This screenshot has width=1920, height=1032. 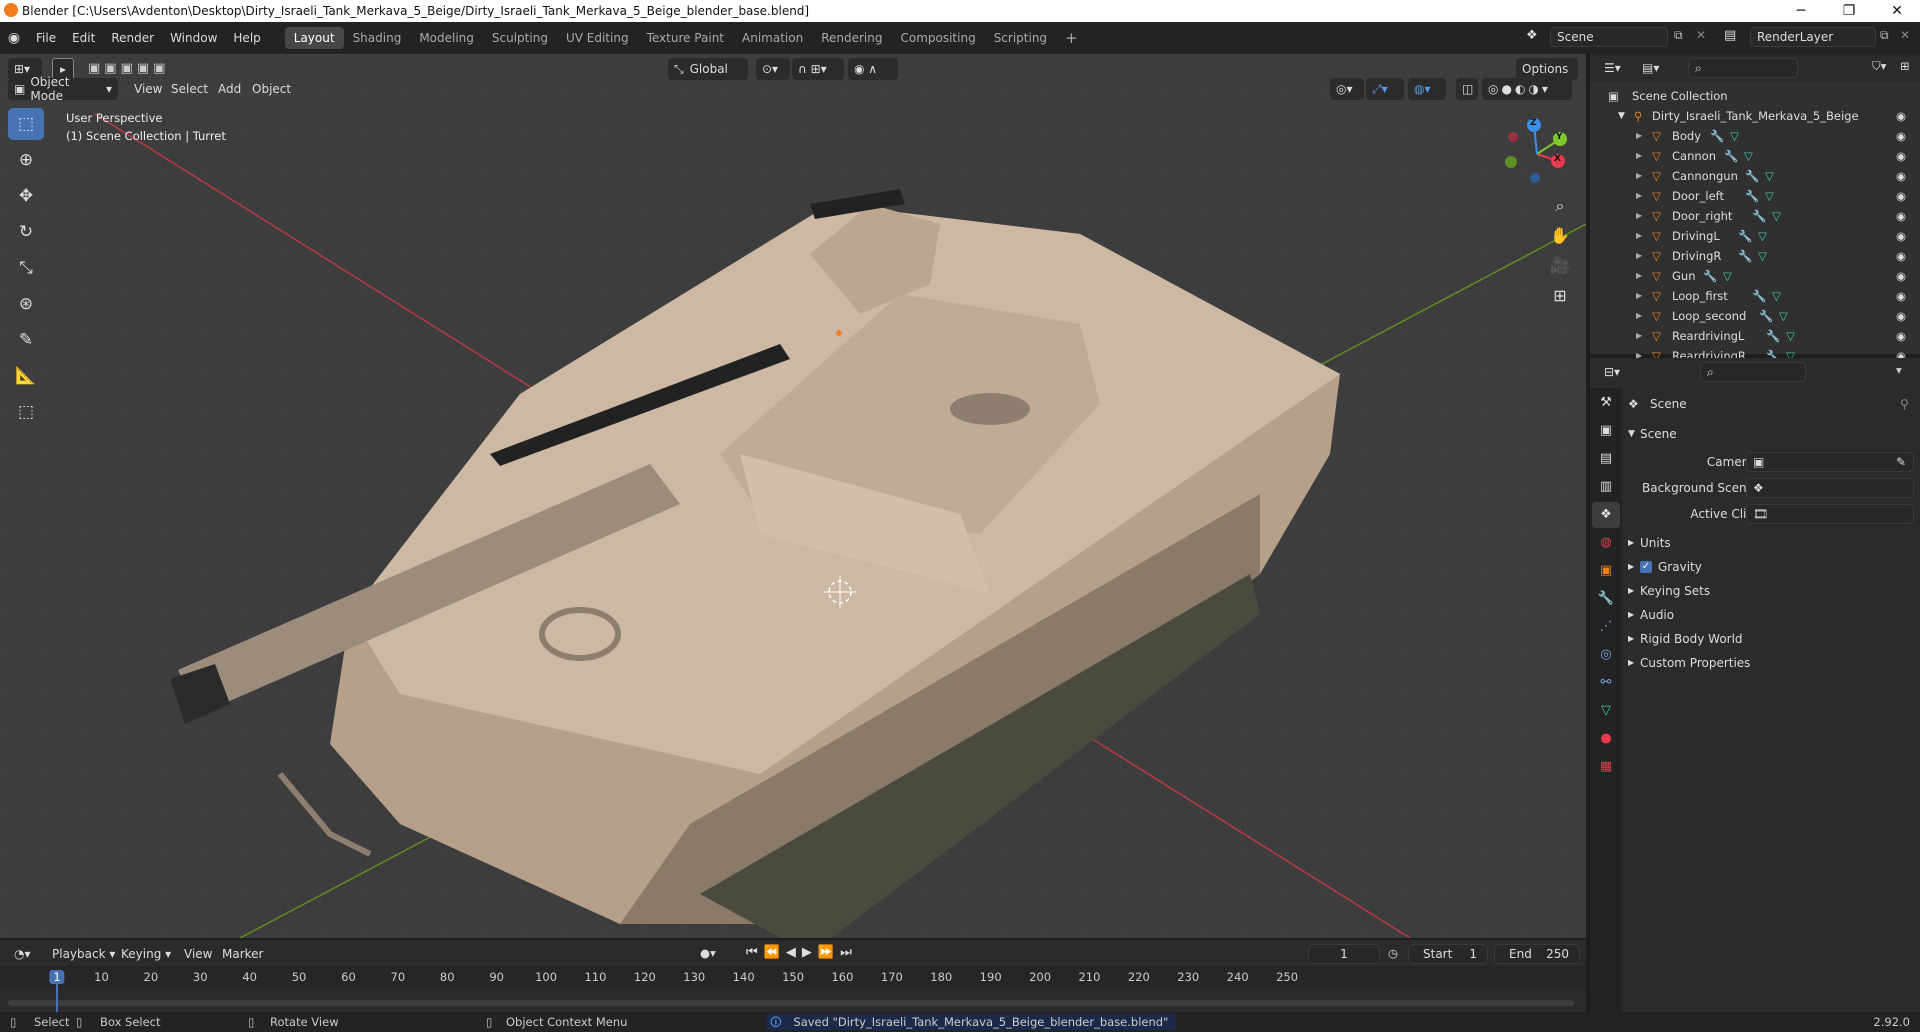 What do you see at coordinates (1905, 66) in the screenshot?
I see `new-collection-icon: ⊞` at bounding box center [1905, 66].